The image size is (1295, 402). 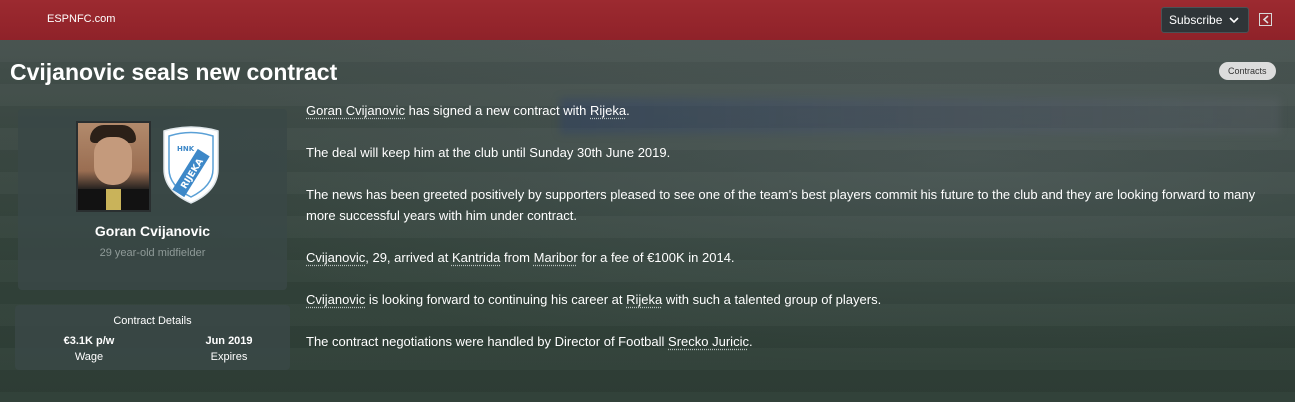 What do you see at coordinates (476, 257) in the screenshot?
I see `entity-link: Kantrida` at bounding box center [476, 257].